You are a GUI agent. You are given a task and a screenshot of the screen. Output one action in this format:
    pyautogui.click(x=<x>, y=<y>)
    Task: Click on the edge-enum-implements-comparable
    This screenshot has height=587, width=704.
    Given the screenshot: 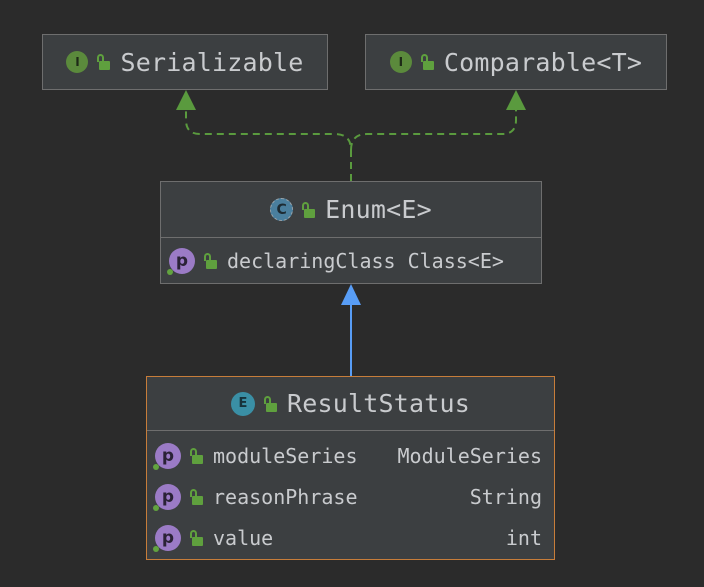 What is the action you would take?
    pyautogui.click(x=433, y=129)
    